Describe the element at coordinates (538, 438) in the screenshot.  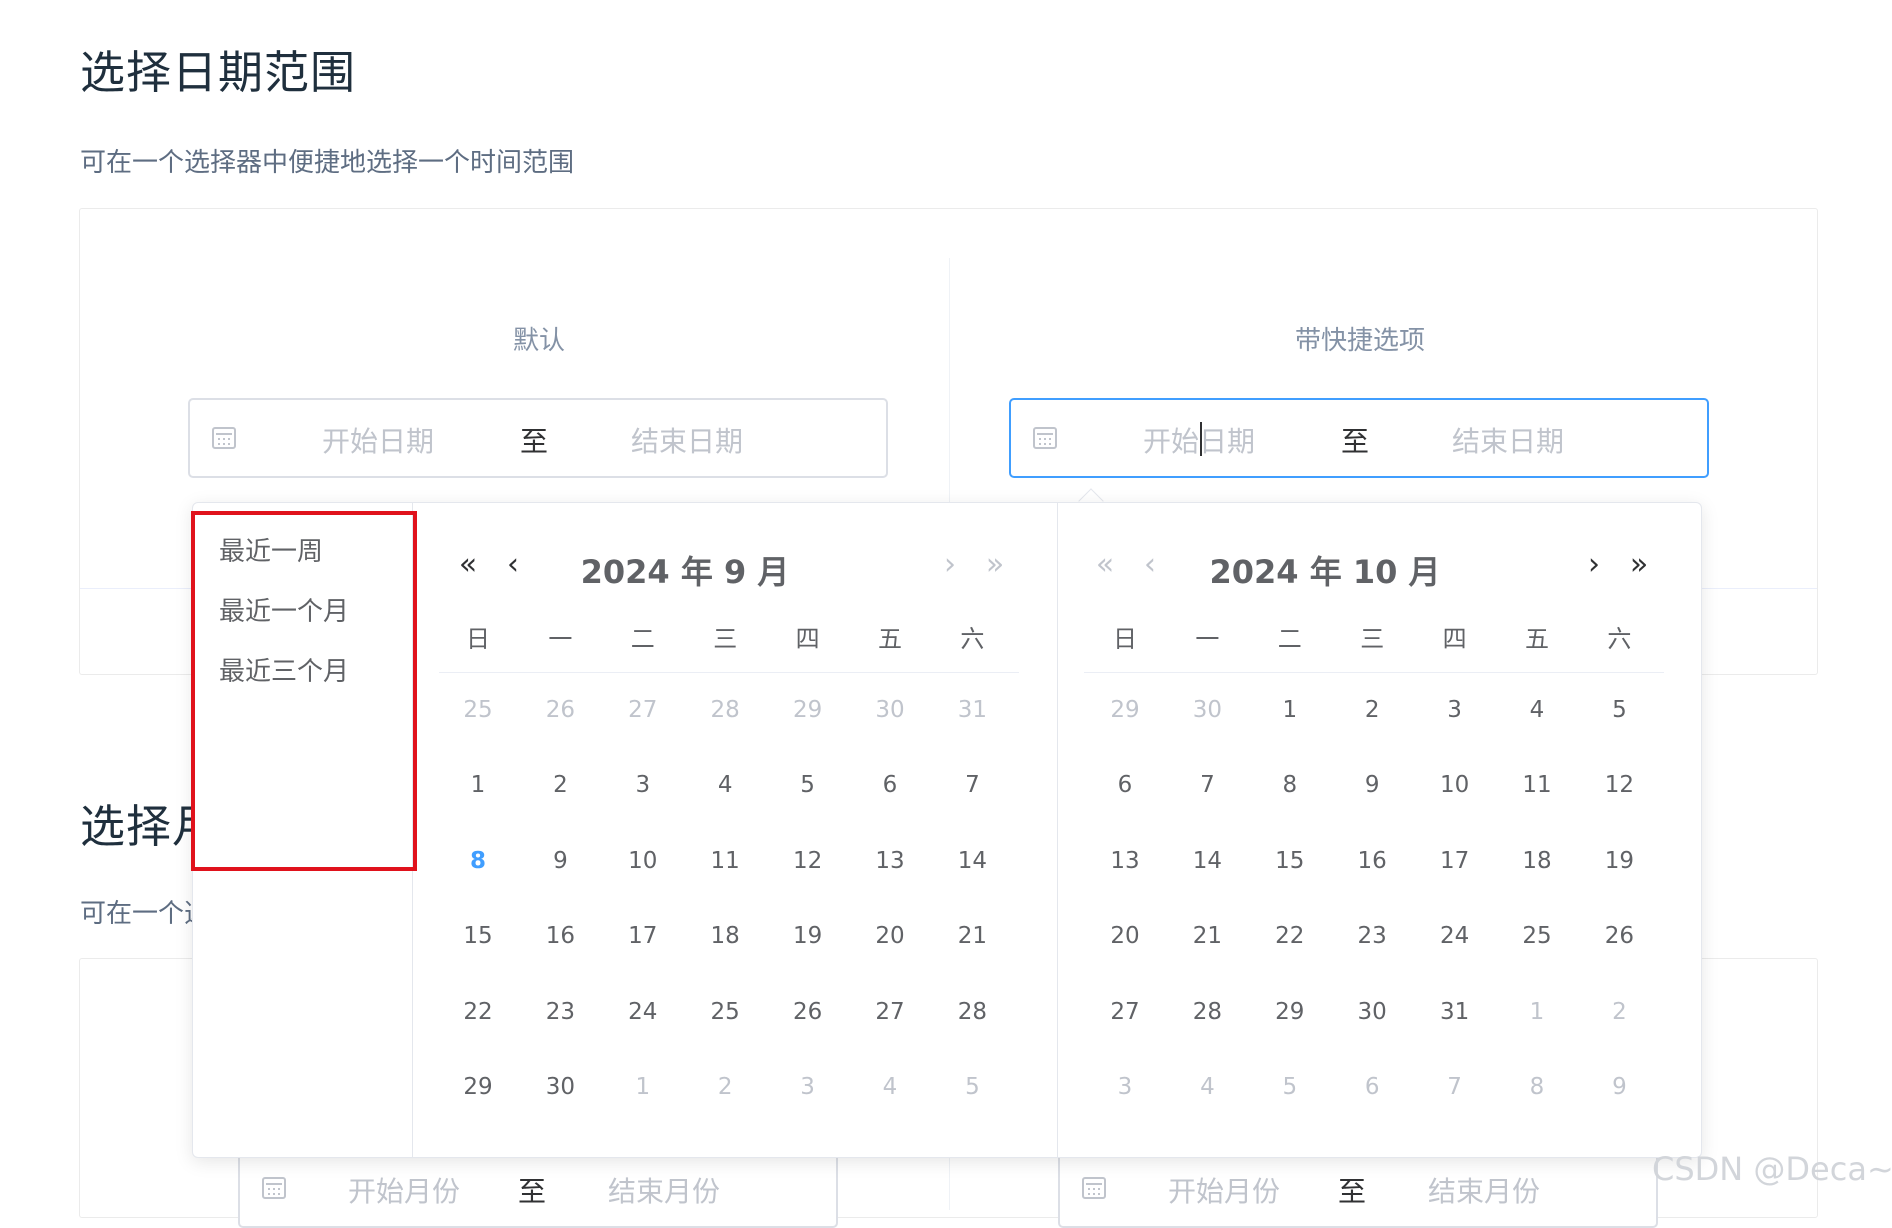
I see `default-date-range-input: 开始日期 至 结束日期` at that location.